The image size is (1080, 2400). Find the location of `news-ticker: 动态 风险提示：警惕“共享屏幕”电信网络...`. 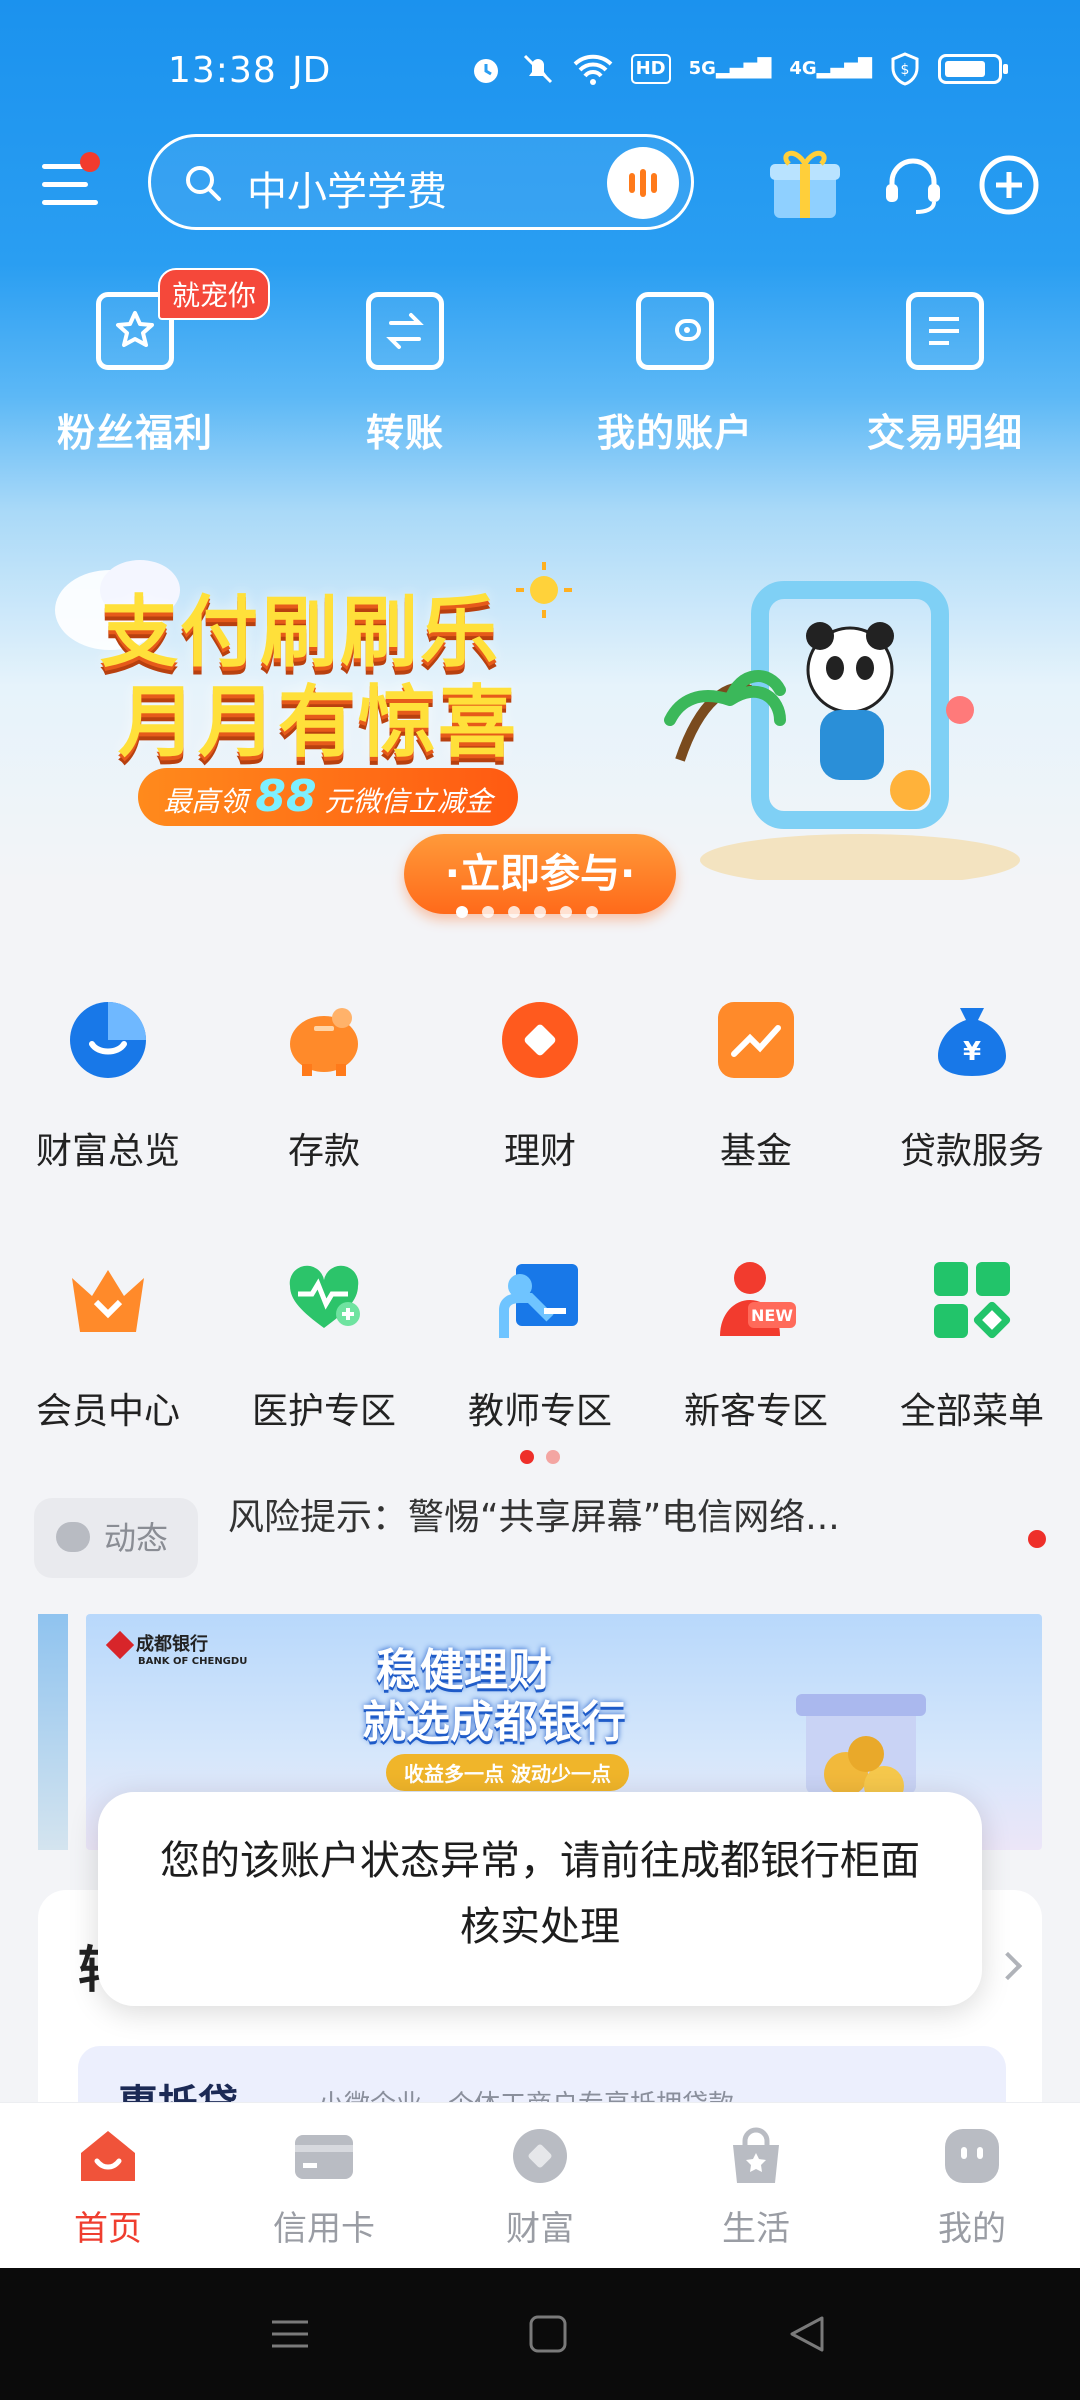

news-ticker: 动态 风险提示：警惕“共享屏幕”电信网络... is located at coordinates (540, 1538).